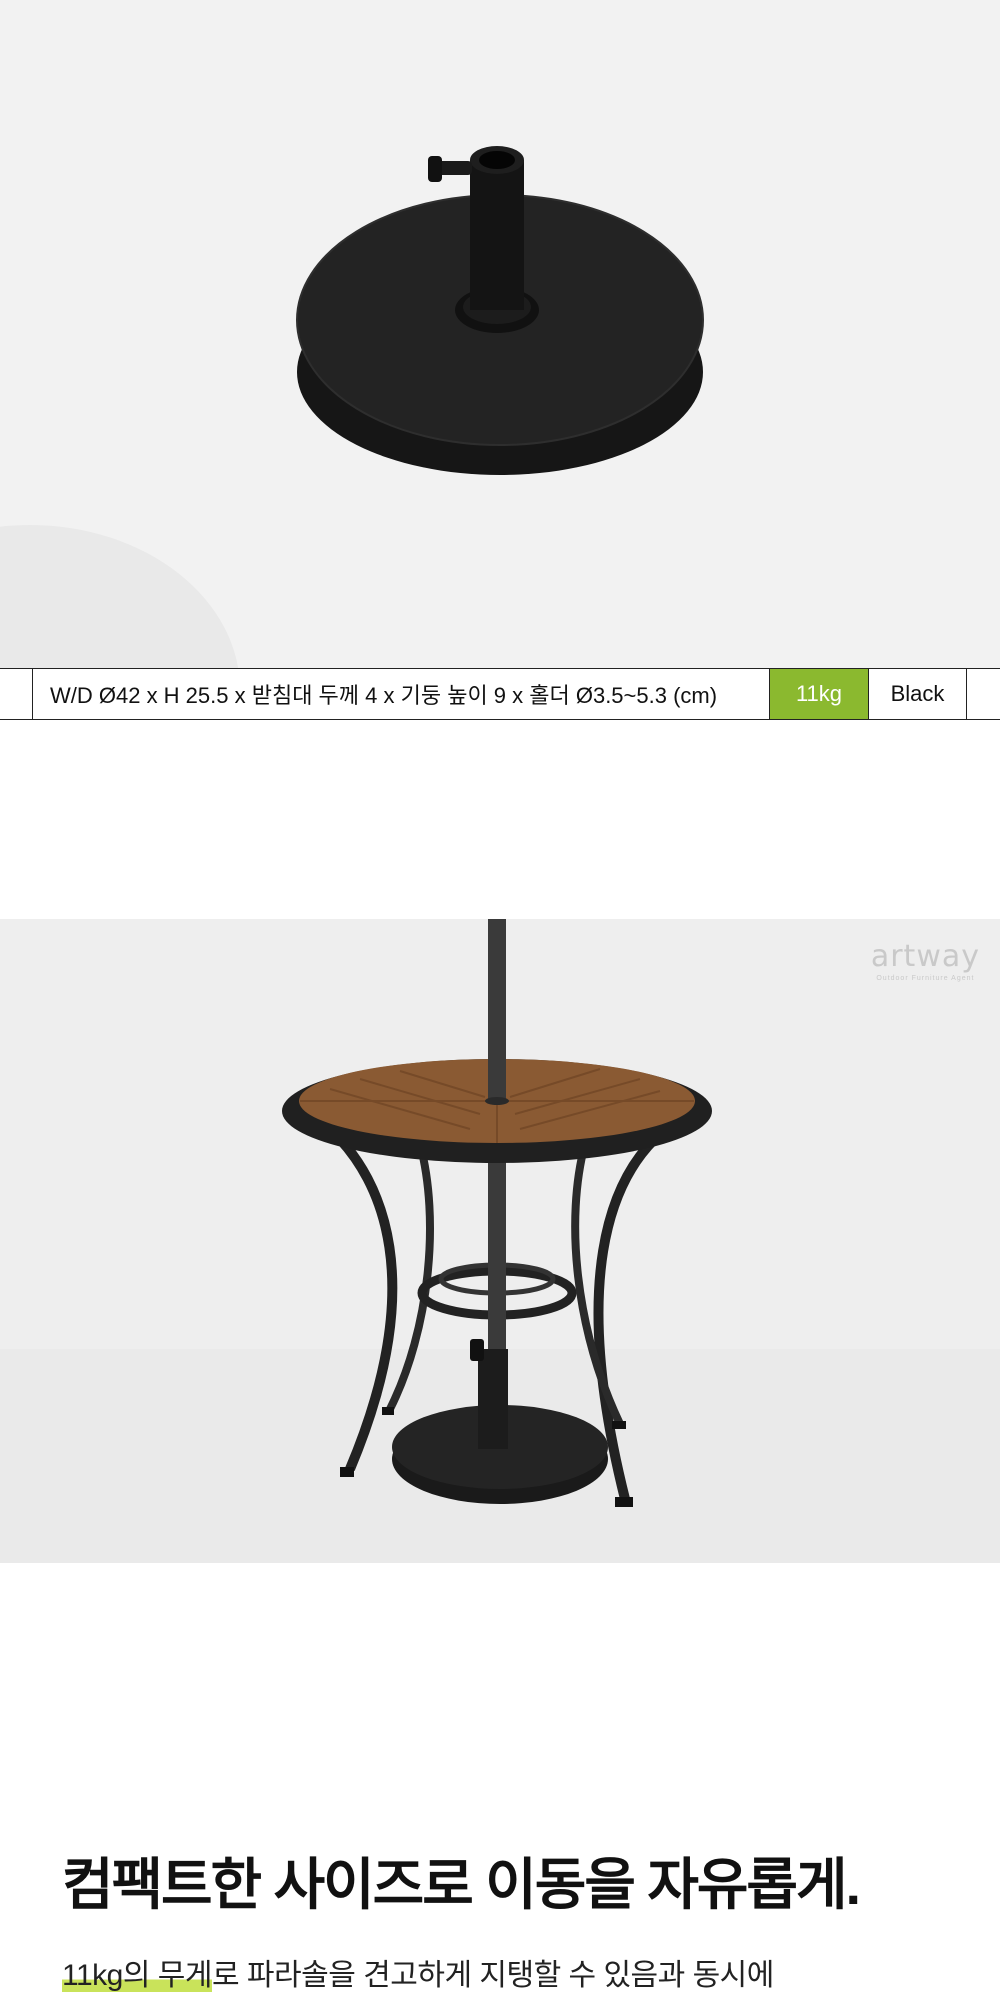 This screenshot has height=2000, width=1000. I want to click on watermark-tagline: Outdoor Furniture Agent, so click(925, 978).